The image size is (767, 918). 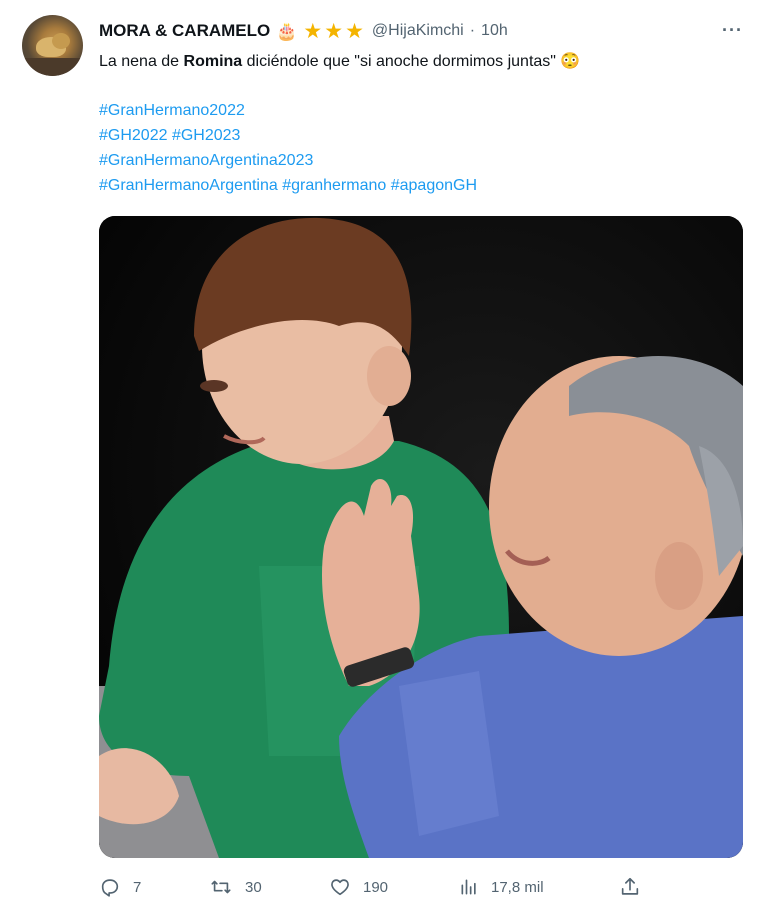 What do you see at coordinates (418, 31) in the screenshot?
I see `author-handle: @HijaKimchi` at bounding box center [418, 31].